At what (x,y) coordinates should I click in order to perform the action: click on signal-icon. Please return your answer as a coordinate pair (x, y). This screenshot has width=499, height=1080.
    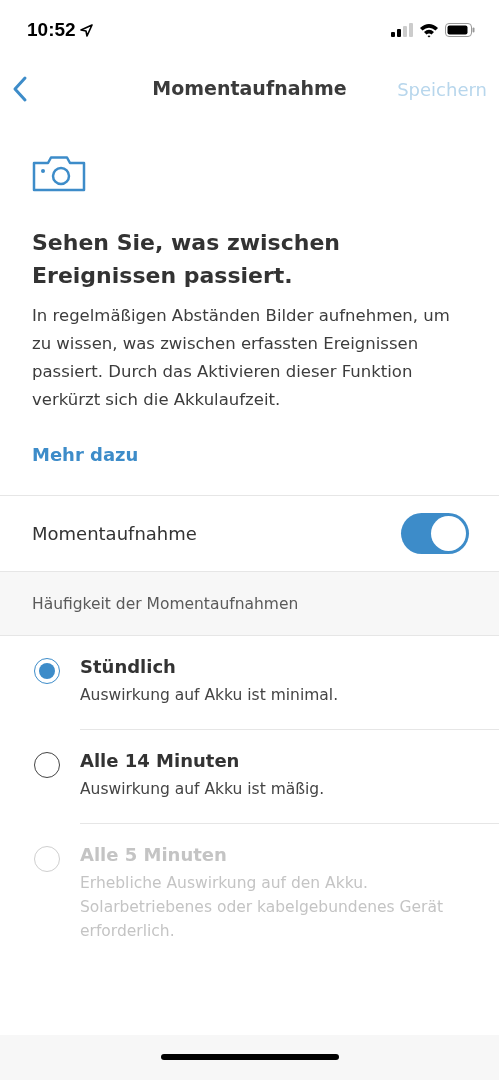
    Looking at the image, I should click on (402, 30).